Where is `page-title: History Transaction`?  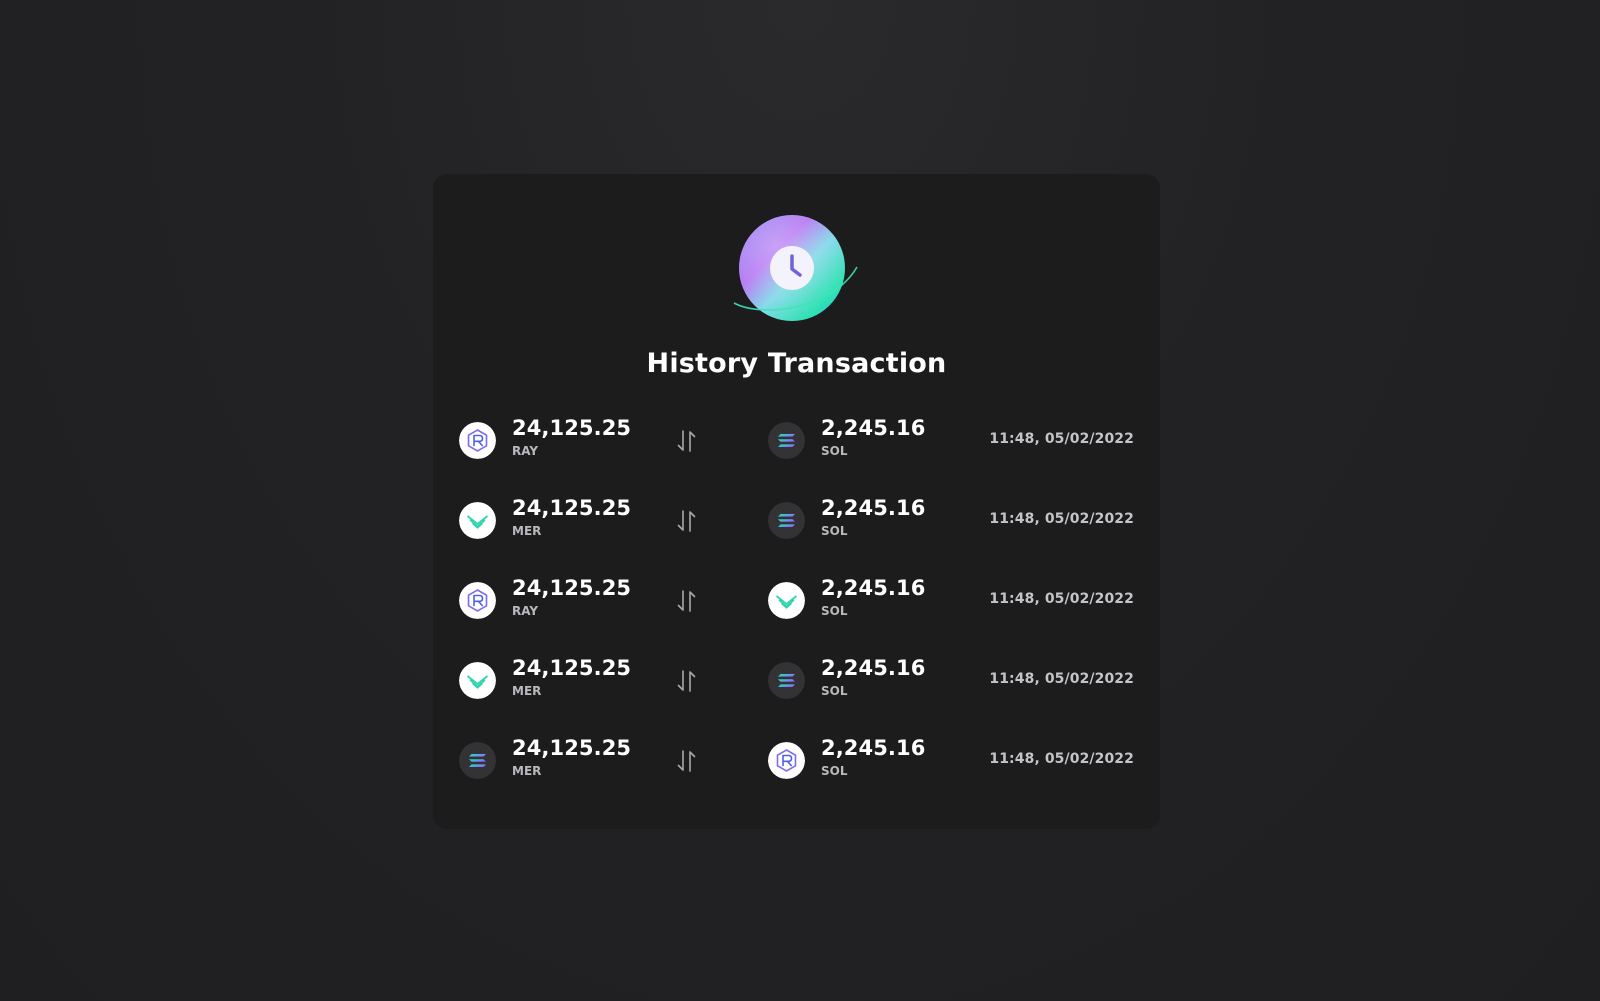 page-title: History Transaction is located at coordinates (796, 363).